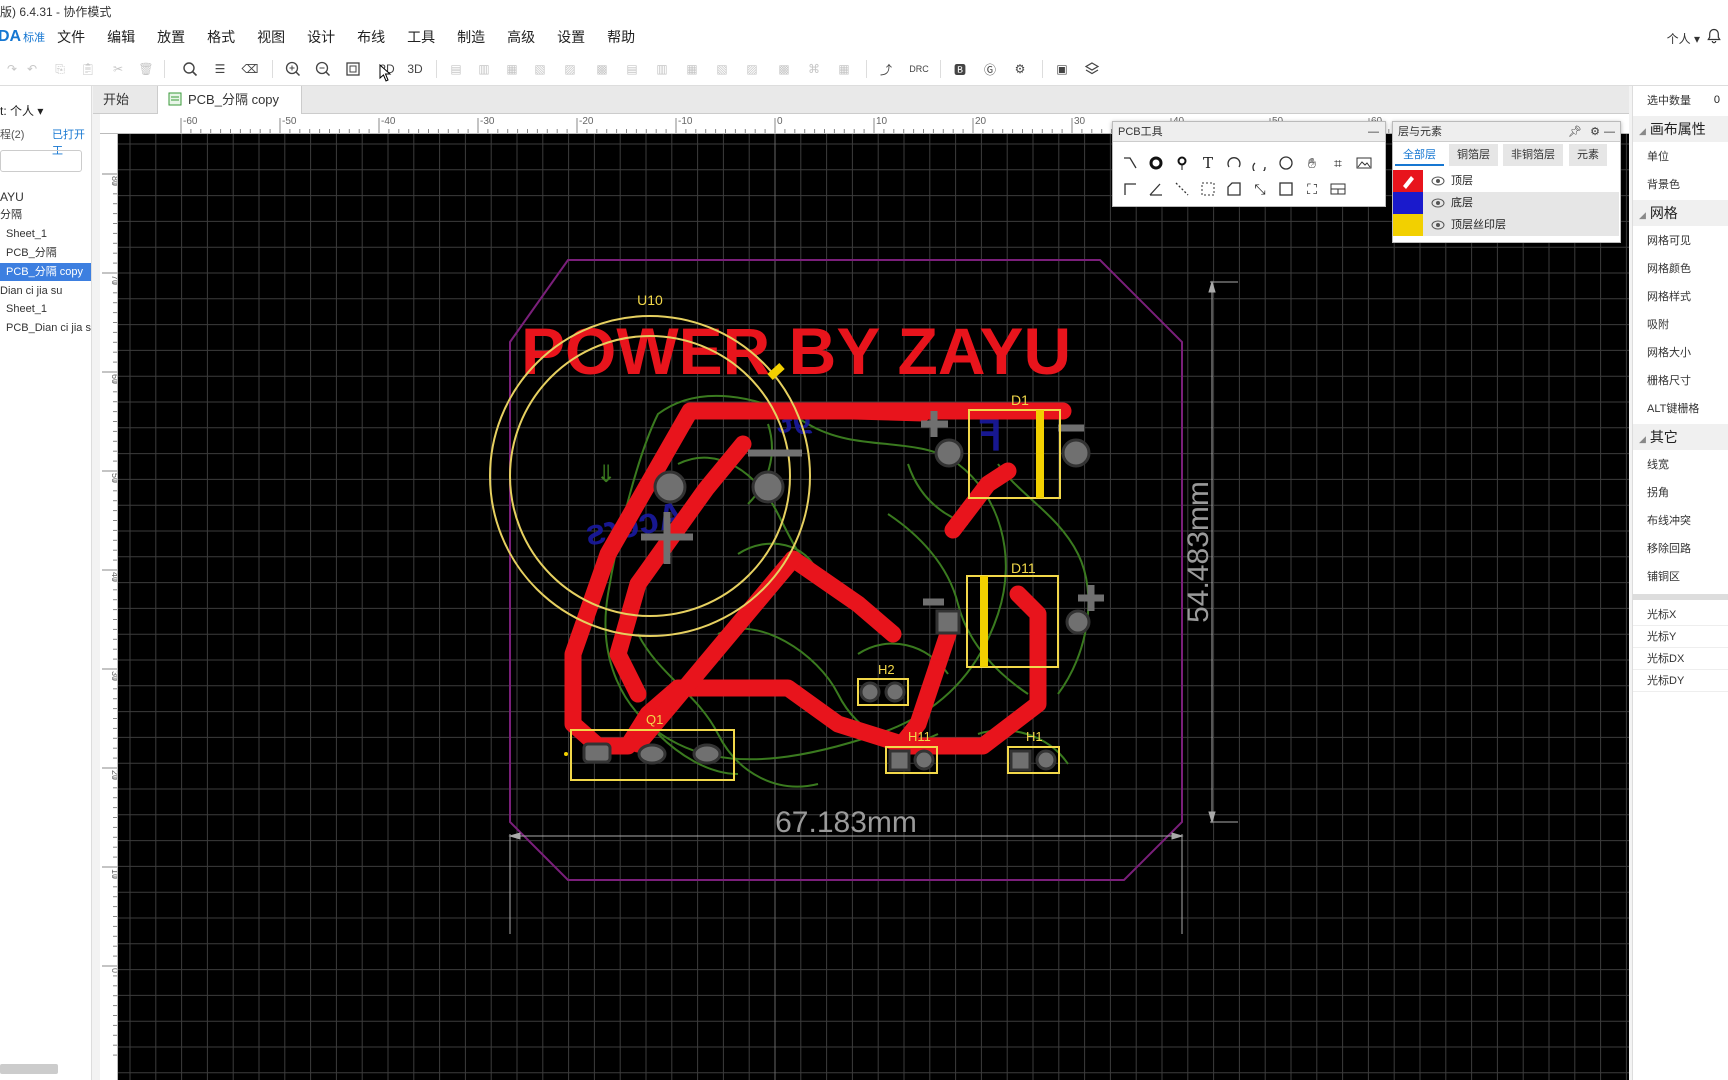  Describe the element at coordinates (844, 69) in the screenshot. I see `array-icon: ▦` at that location.